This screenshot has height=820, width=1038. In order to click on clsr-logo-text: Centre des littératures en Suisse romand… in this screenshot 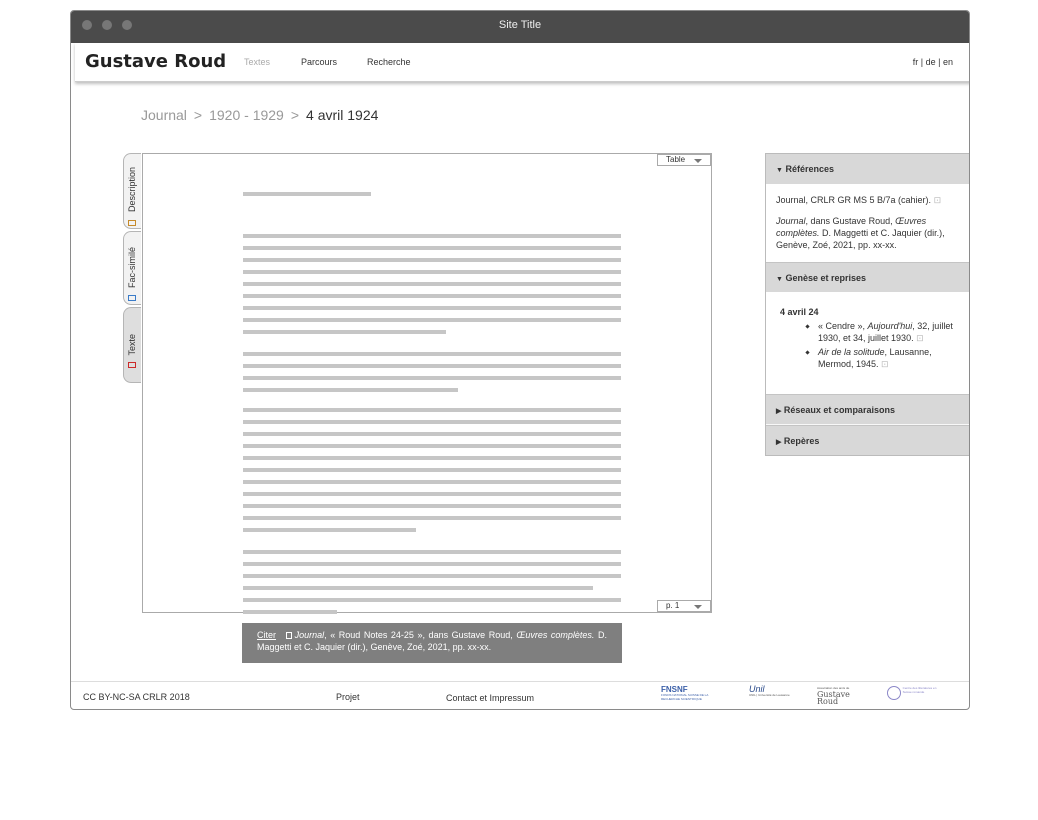, I will do `click(919, 690)`.